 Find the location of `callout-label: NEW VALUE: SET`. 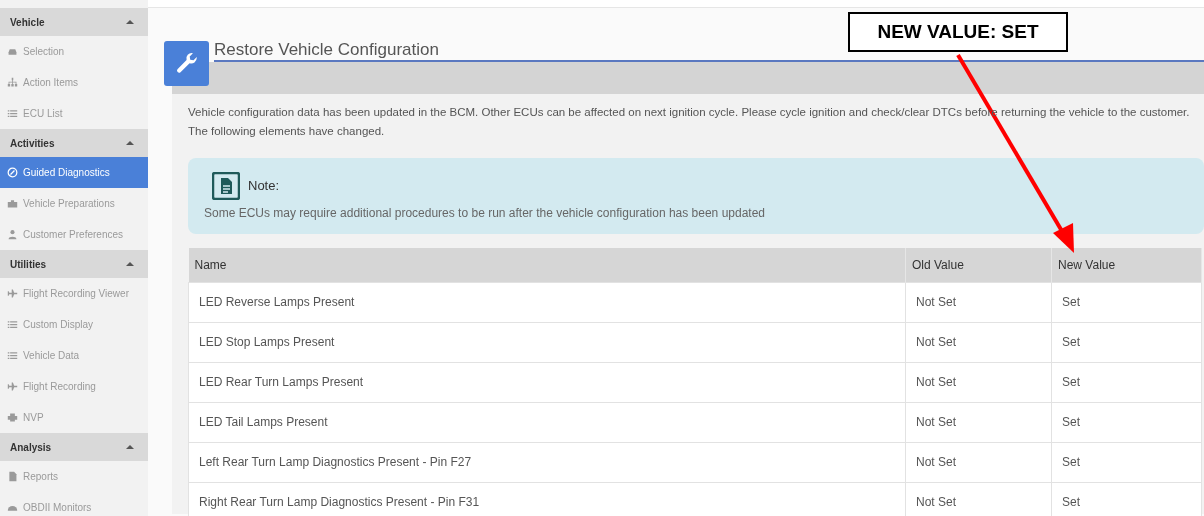

callout-label: NEW VALUE: SET is located at coordinates (958, 32).